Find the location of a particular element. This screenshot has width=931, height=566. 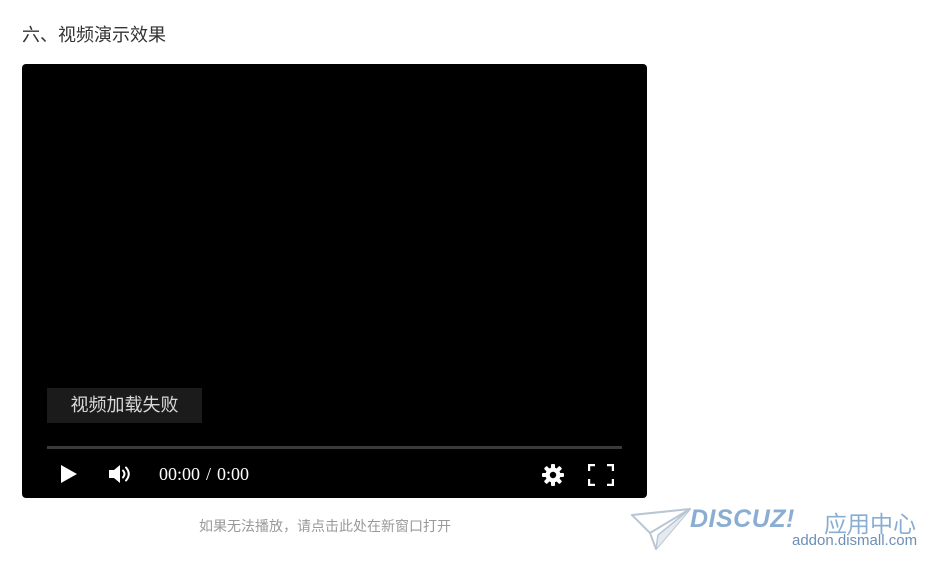

progress-bar is located at coordinates (334, 447).